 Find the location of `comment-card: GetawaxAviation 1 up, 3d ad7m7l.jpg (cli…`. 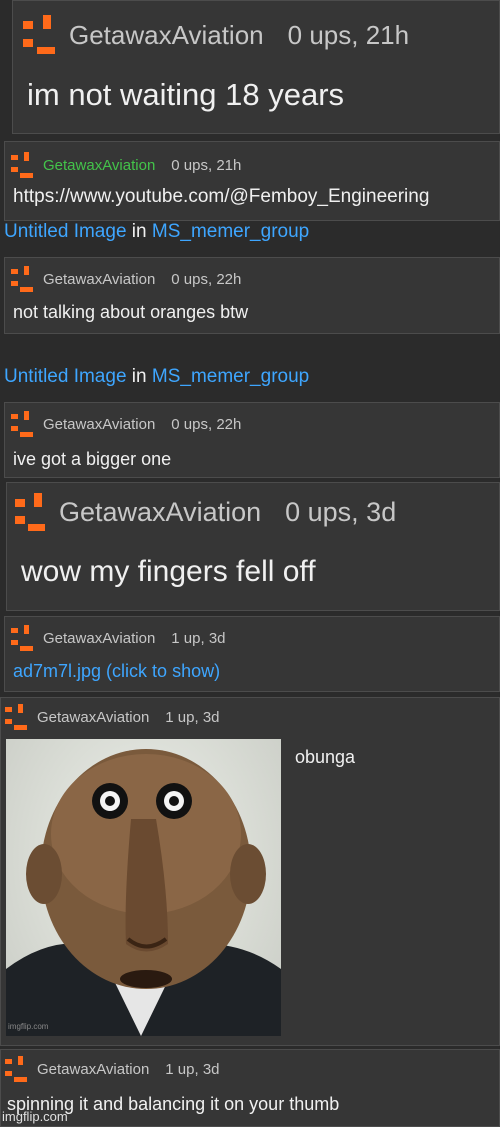

comment-card: GetawaxAviation 1 up, 3d ad7m7l.jpg (cli… is located at coordinates (252, 654).